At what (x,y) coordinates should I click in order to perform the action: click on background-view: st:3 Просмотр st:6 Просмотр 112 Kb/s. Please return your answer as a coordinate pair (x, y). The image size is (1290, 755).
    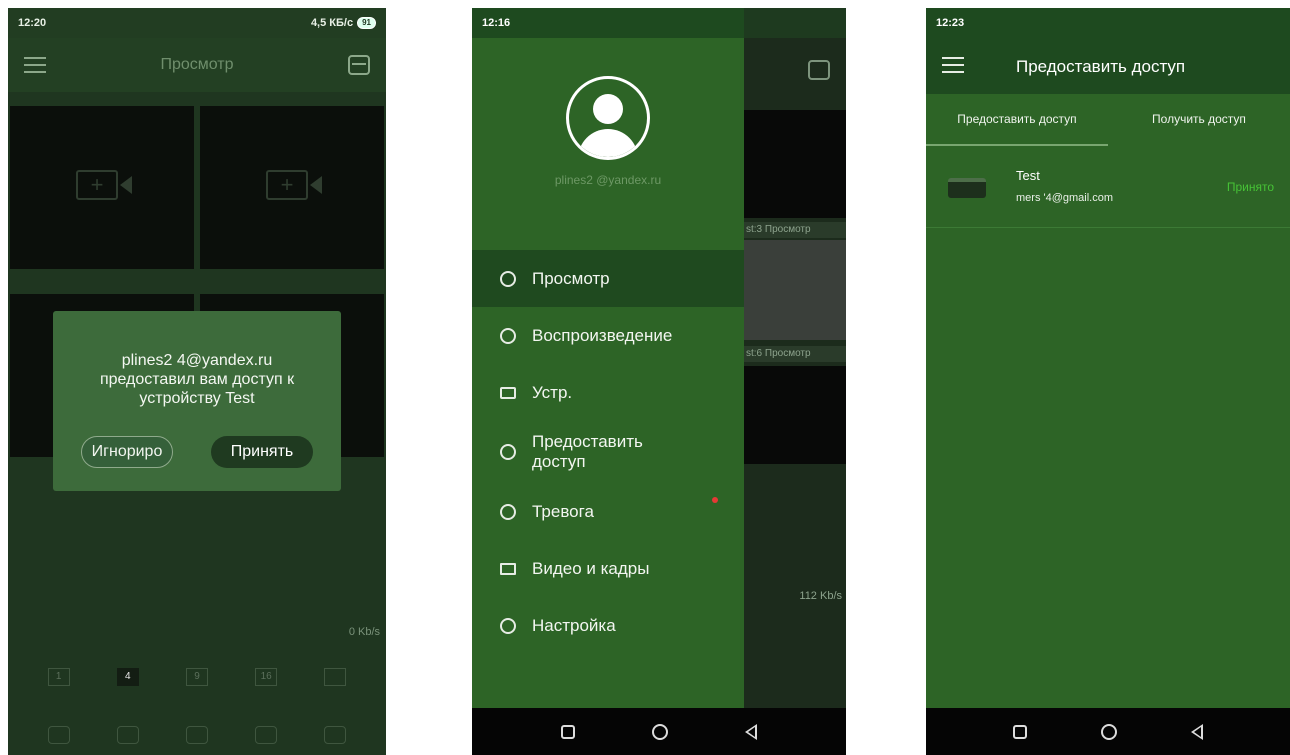
    Looking at the image, I should click on (795, 373).